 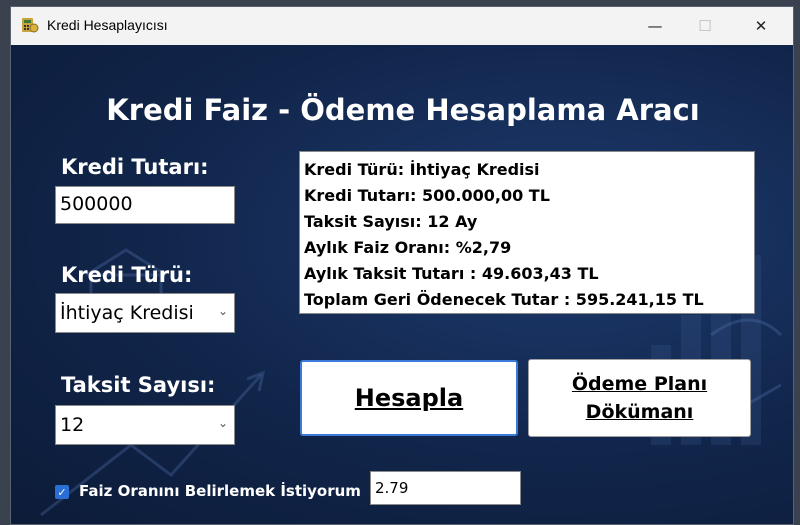 I want to click on loan-type-label: Kredi Türü:, so click(x=127, y=275).